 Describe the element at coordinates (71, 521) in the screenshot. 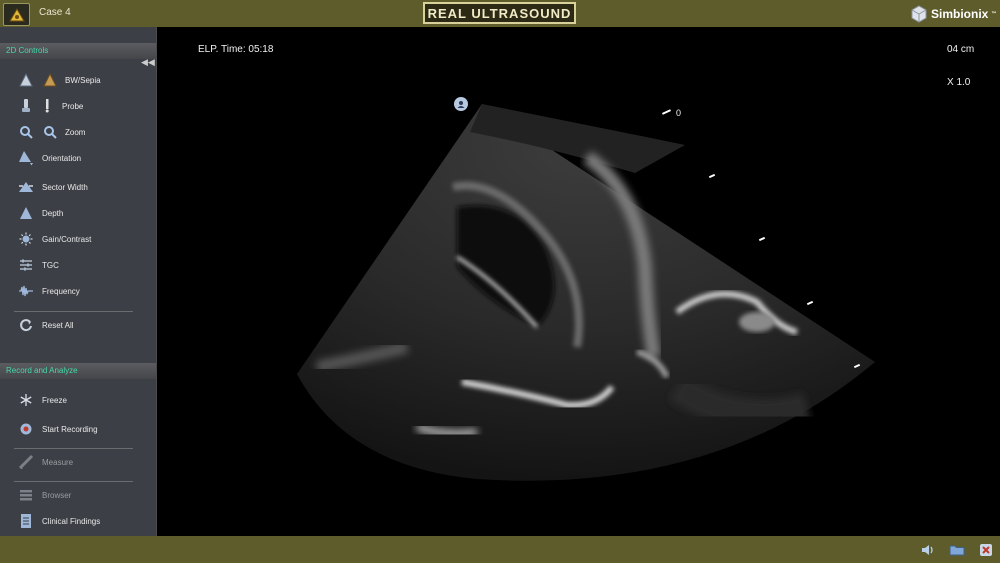

I see `clinical-findings-label: Clinical Findings` at that location.